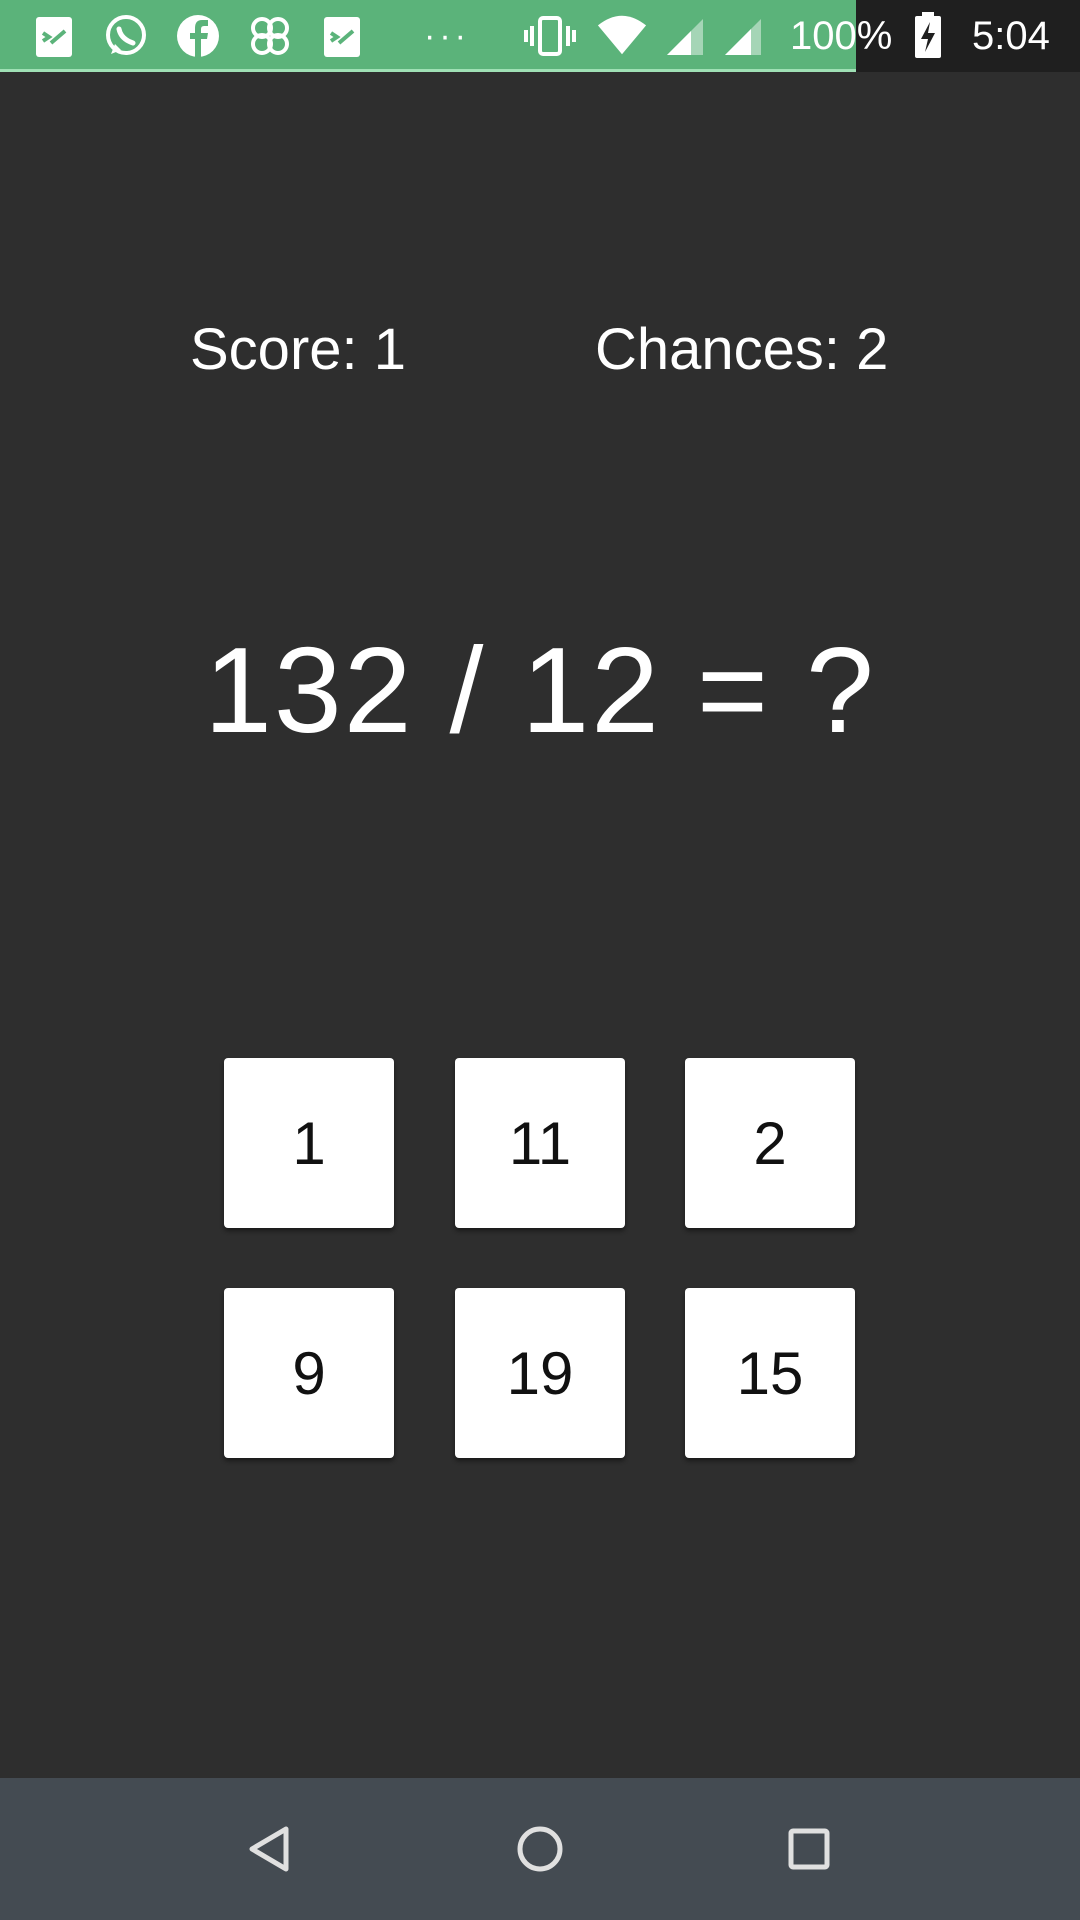 The width and height of the screenshot is (1080, 1920). I want to click on clock: 5:04, so click(1011, 36).